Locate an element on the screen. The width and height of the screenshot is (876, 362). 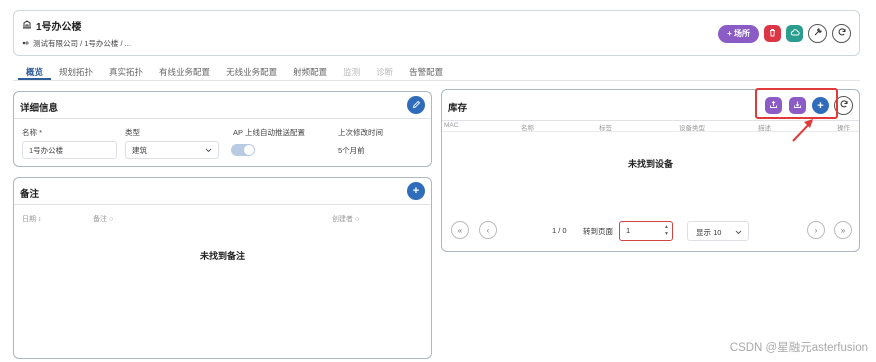
chevron-right-icon: › is located at coordinates (816, 230).